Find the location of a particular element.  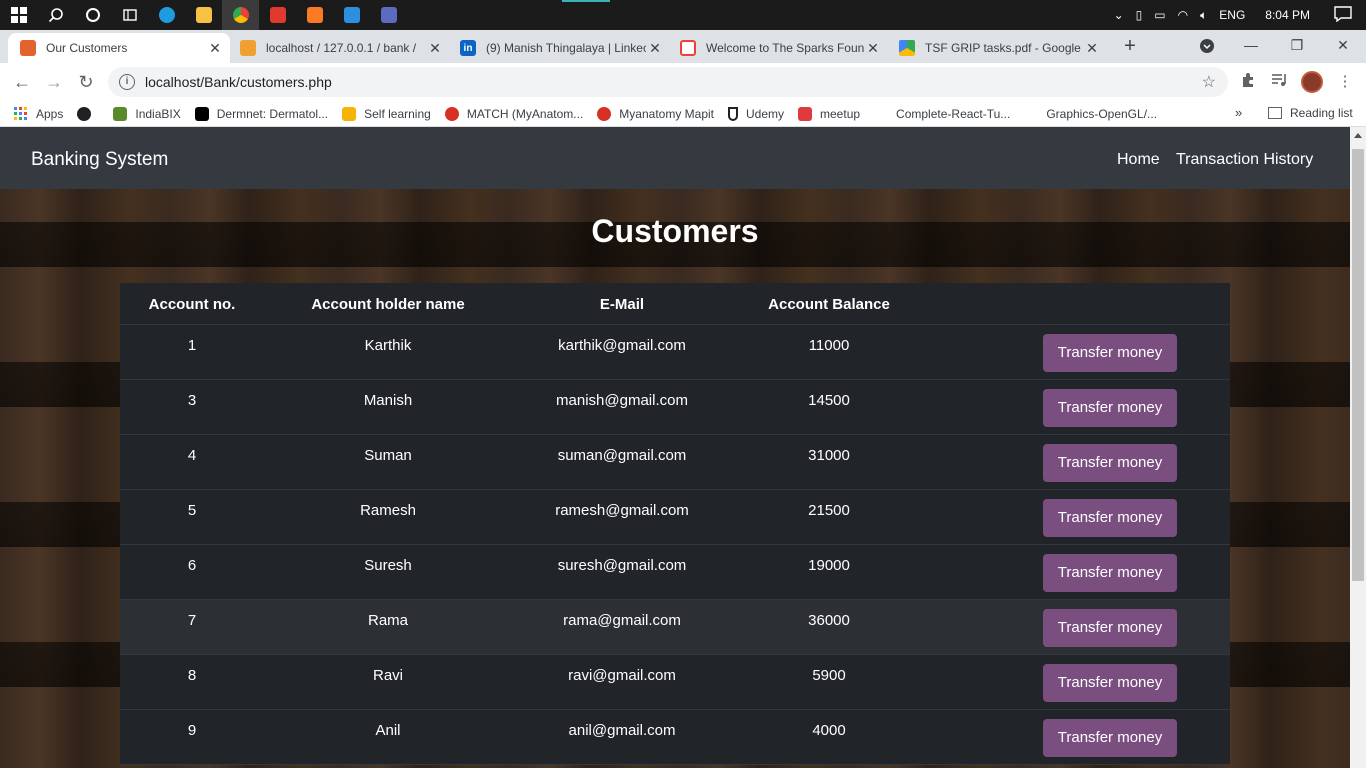

nav-link-transaction-history: Transaction History is located at coordinates (1244, 160).